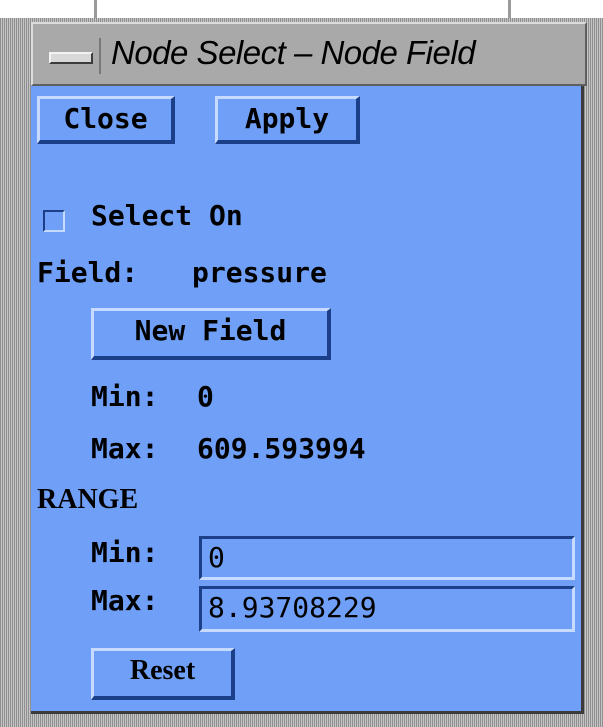 The image size is (603, 727). Describe the element at coordinates (205, 396) in the screenshot. I see `field-min-value: 0` at that location.